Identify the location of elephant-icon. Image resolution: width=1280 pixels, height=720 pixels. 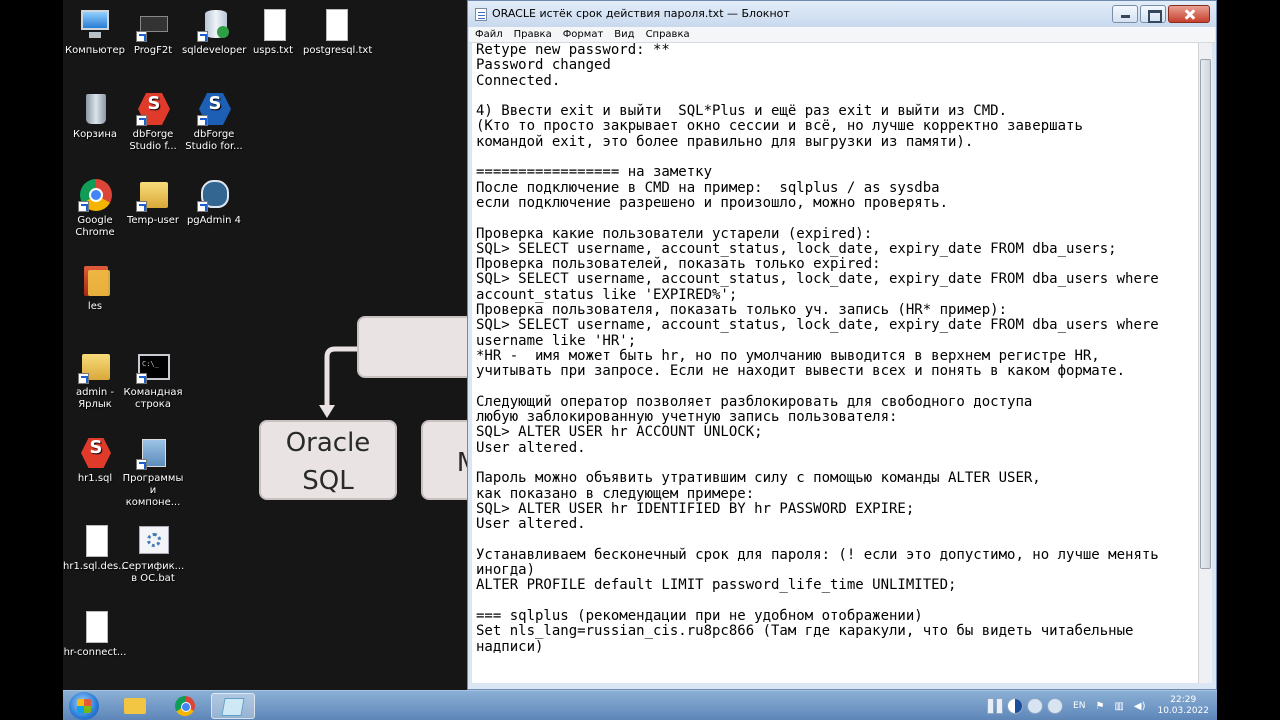
(214, 195).